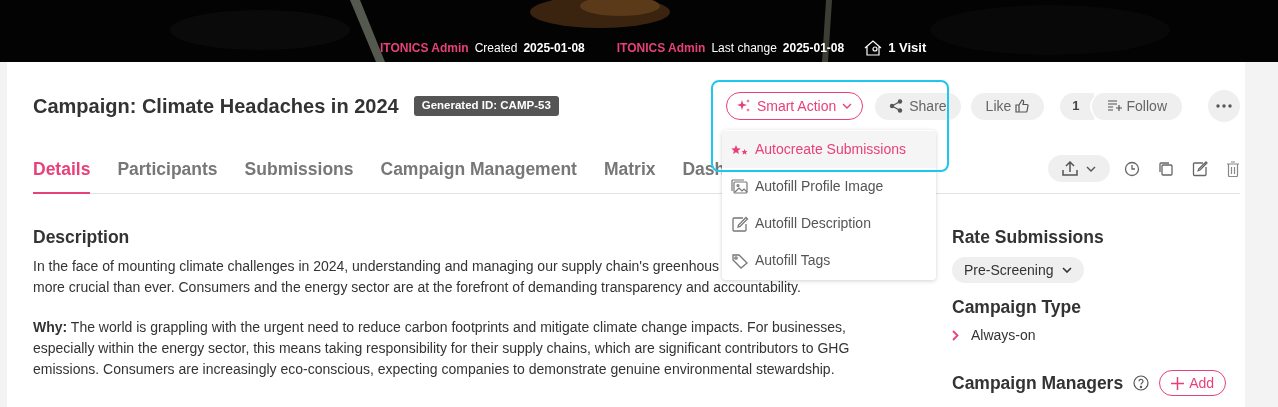 This screenshot has height=407, width=1278. Describe the element at coordinates (743, 106) in the screenshot. I see `sparkle-icon` at that location.